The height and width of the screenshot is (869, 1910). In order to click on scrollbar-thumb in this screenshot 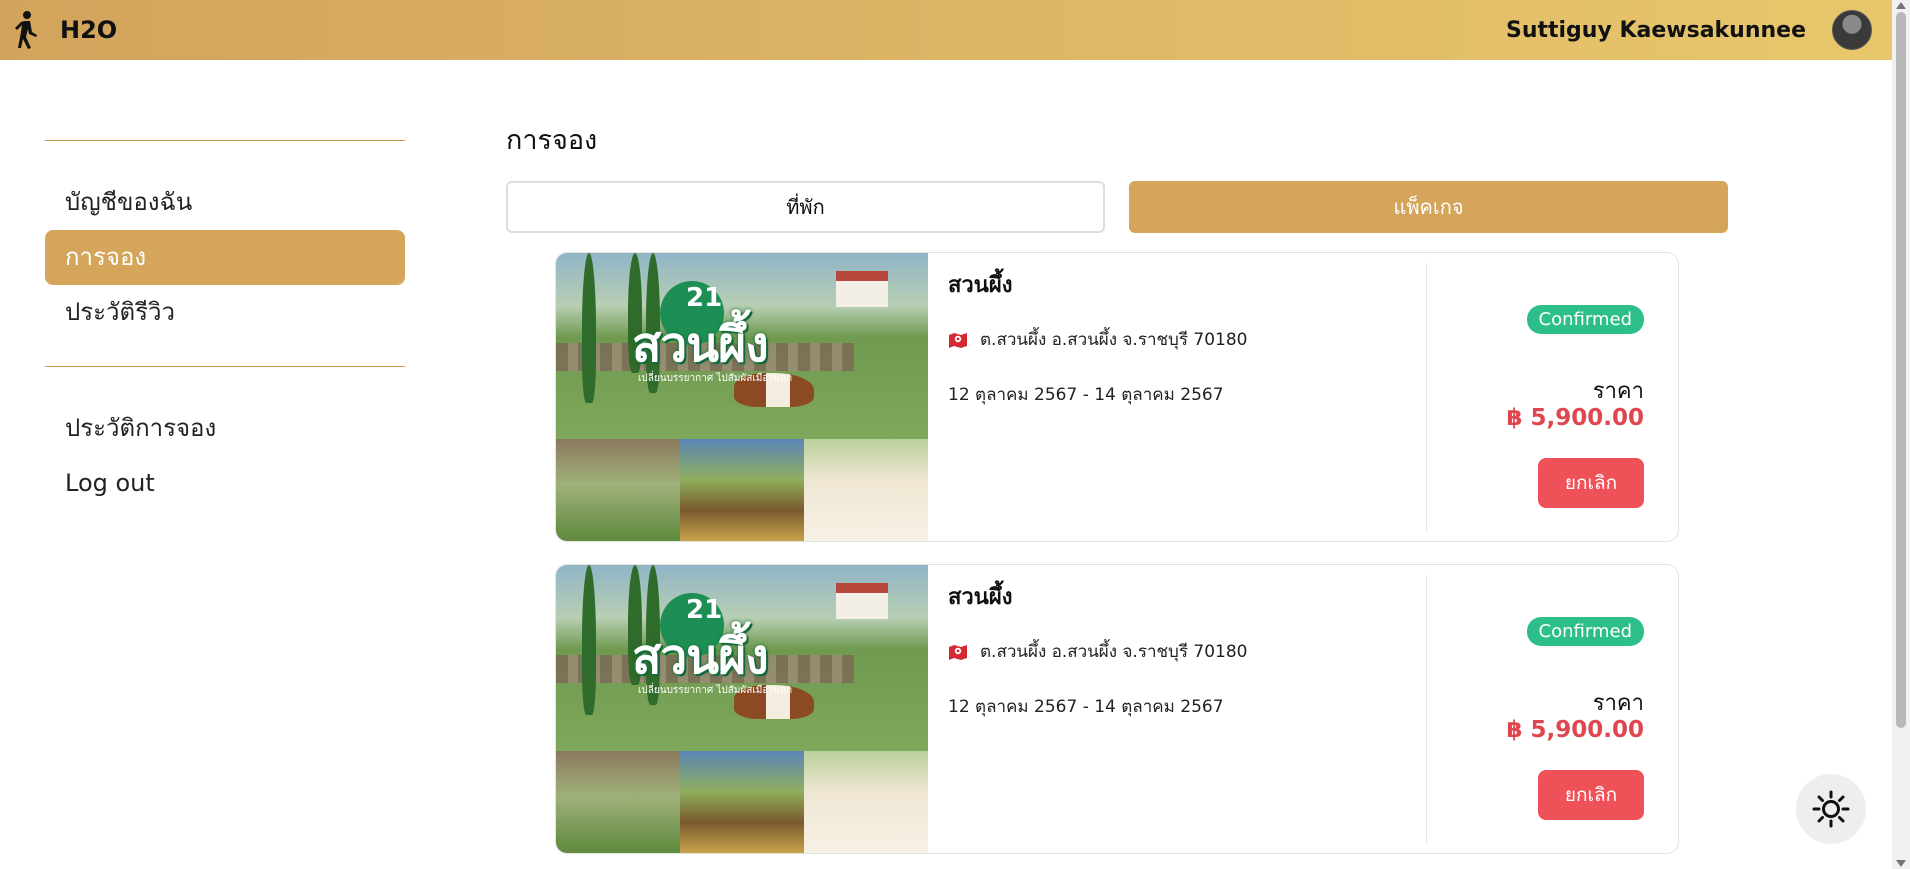, I will do `click(1901, 370)`.